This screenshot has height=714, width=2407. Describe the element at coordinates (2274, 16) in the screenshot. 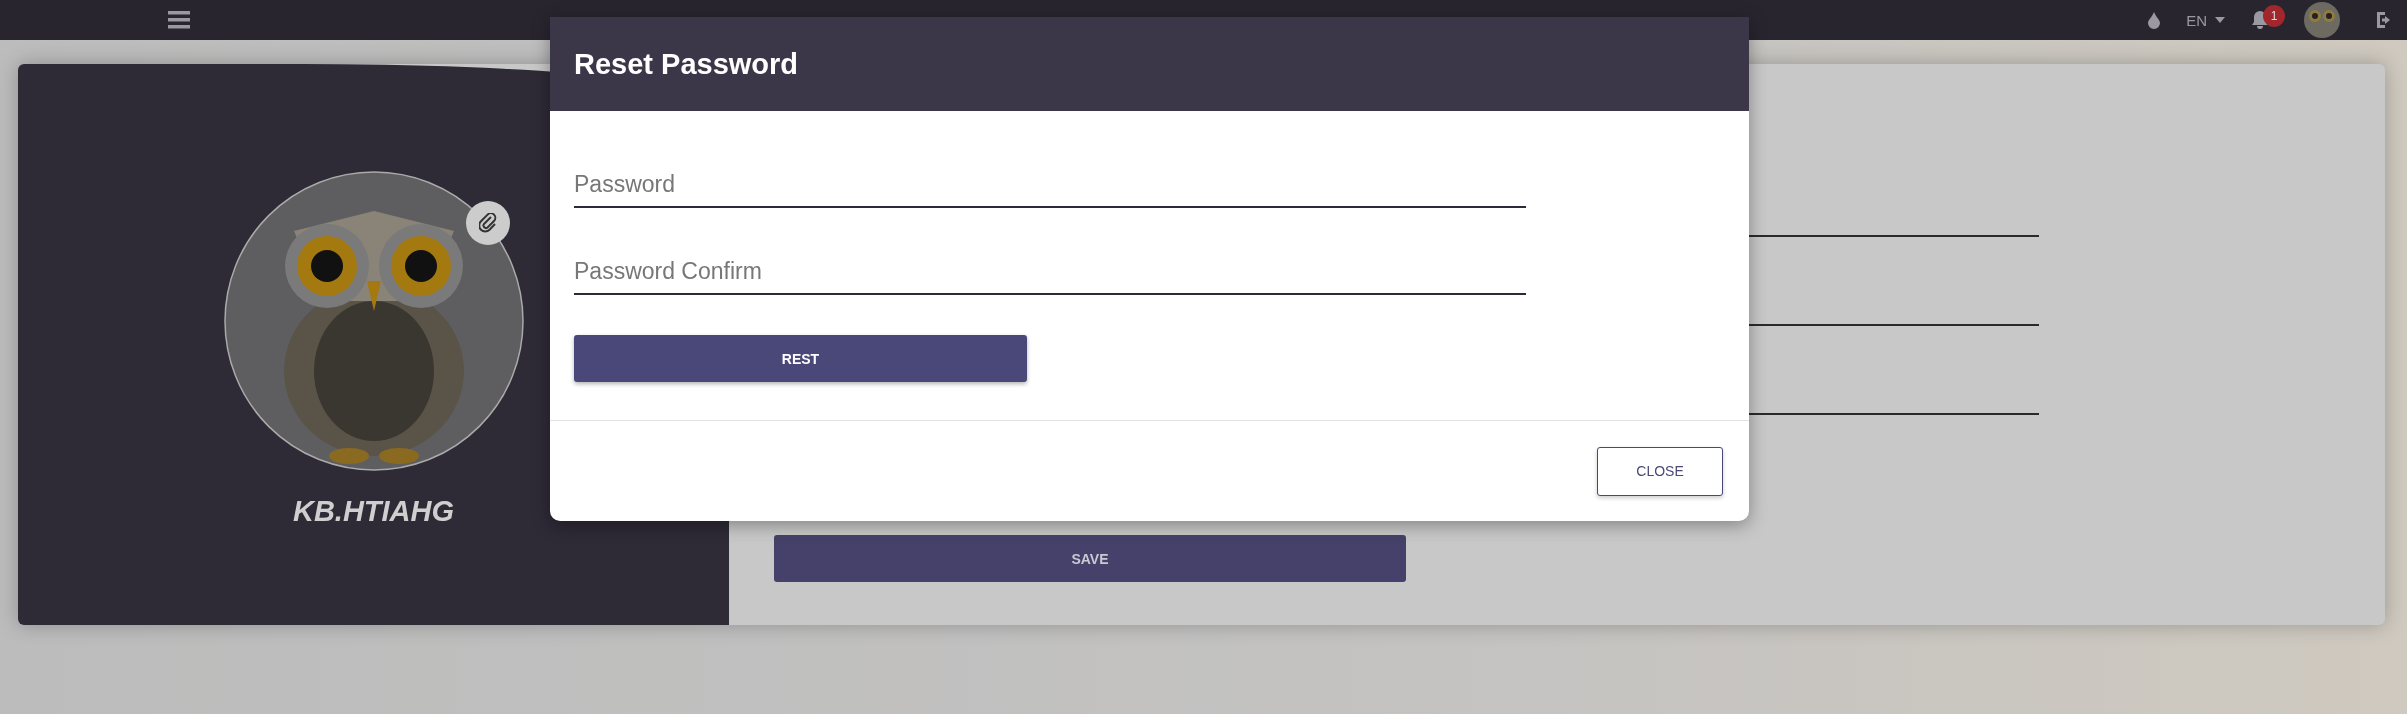

I see `notification-badge: 1` at that location.